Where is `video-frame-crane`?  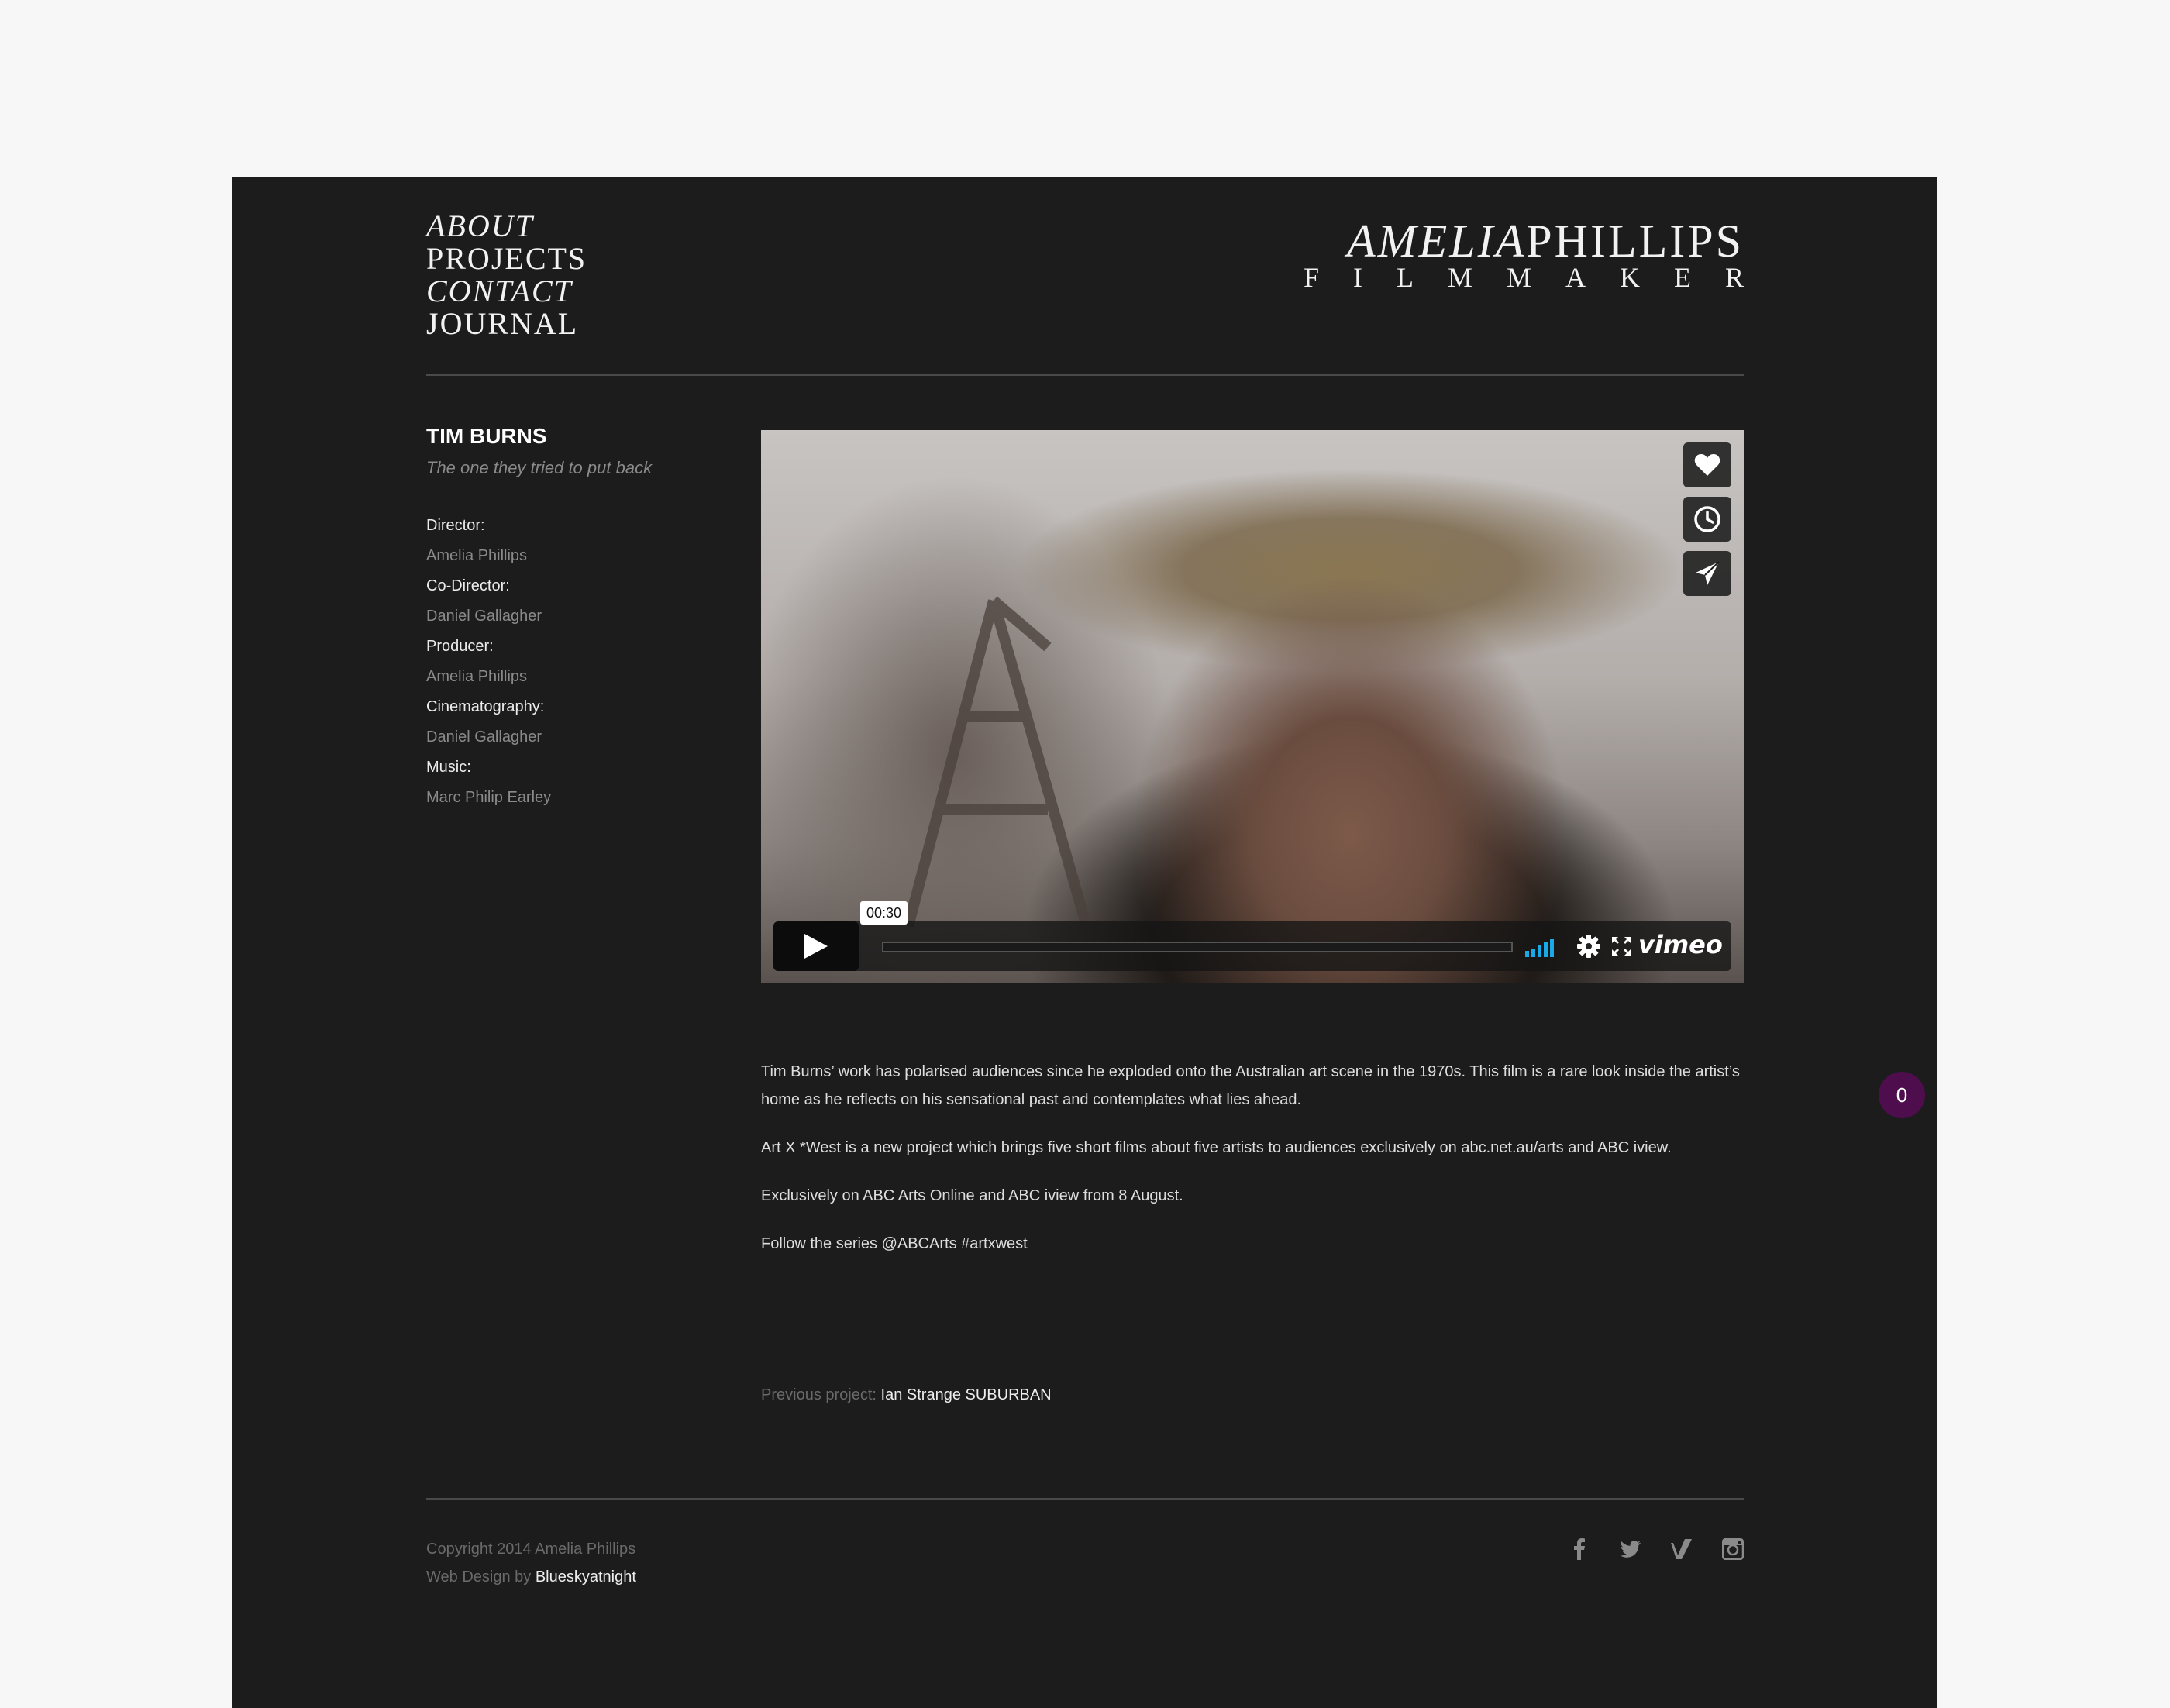 video-frame-crane is located at coordinates (997, 762).